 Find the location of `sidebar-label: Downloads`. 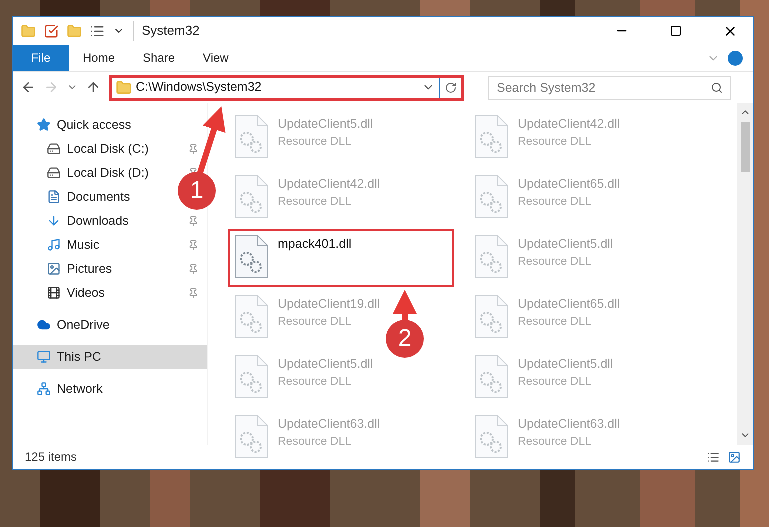

sidebar-label: Downloads is located at coordinates (98, 221).